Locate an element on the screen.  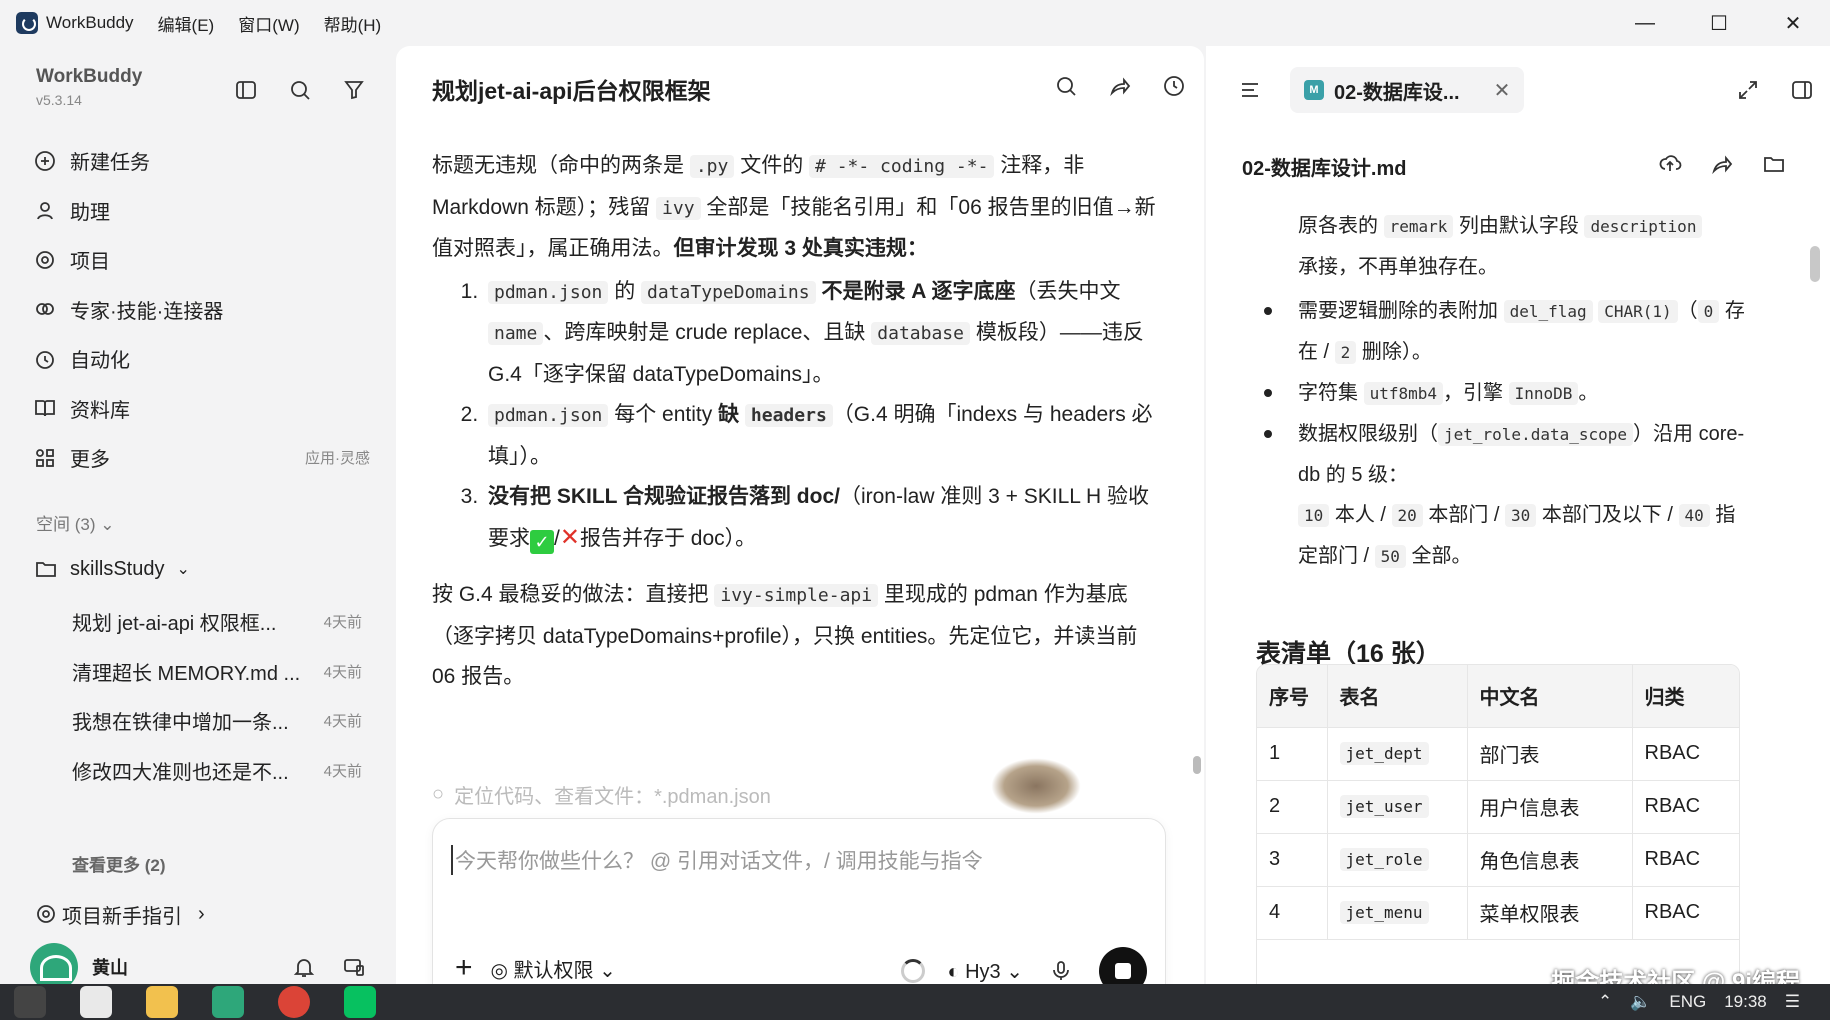
tool-status: ○ 定位代码、查看文件：*.pdman.json is located at coordinates (601, 794).